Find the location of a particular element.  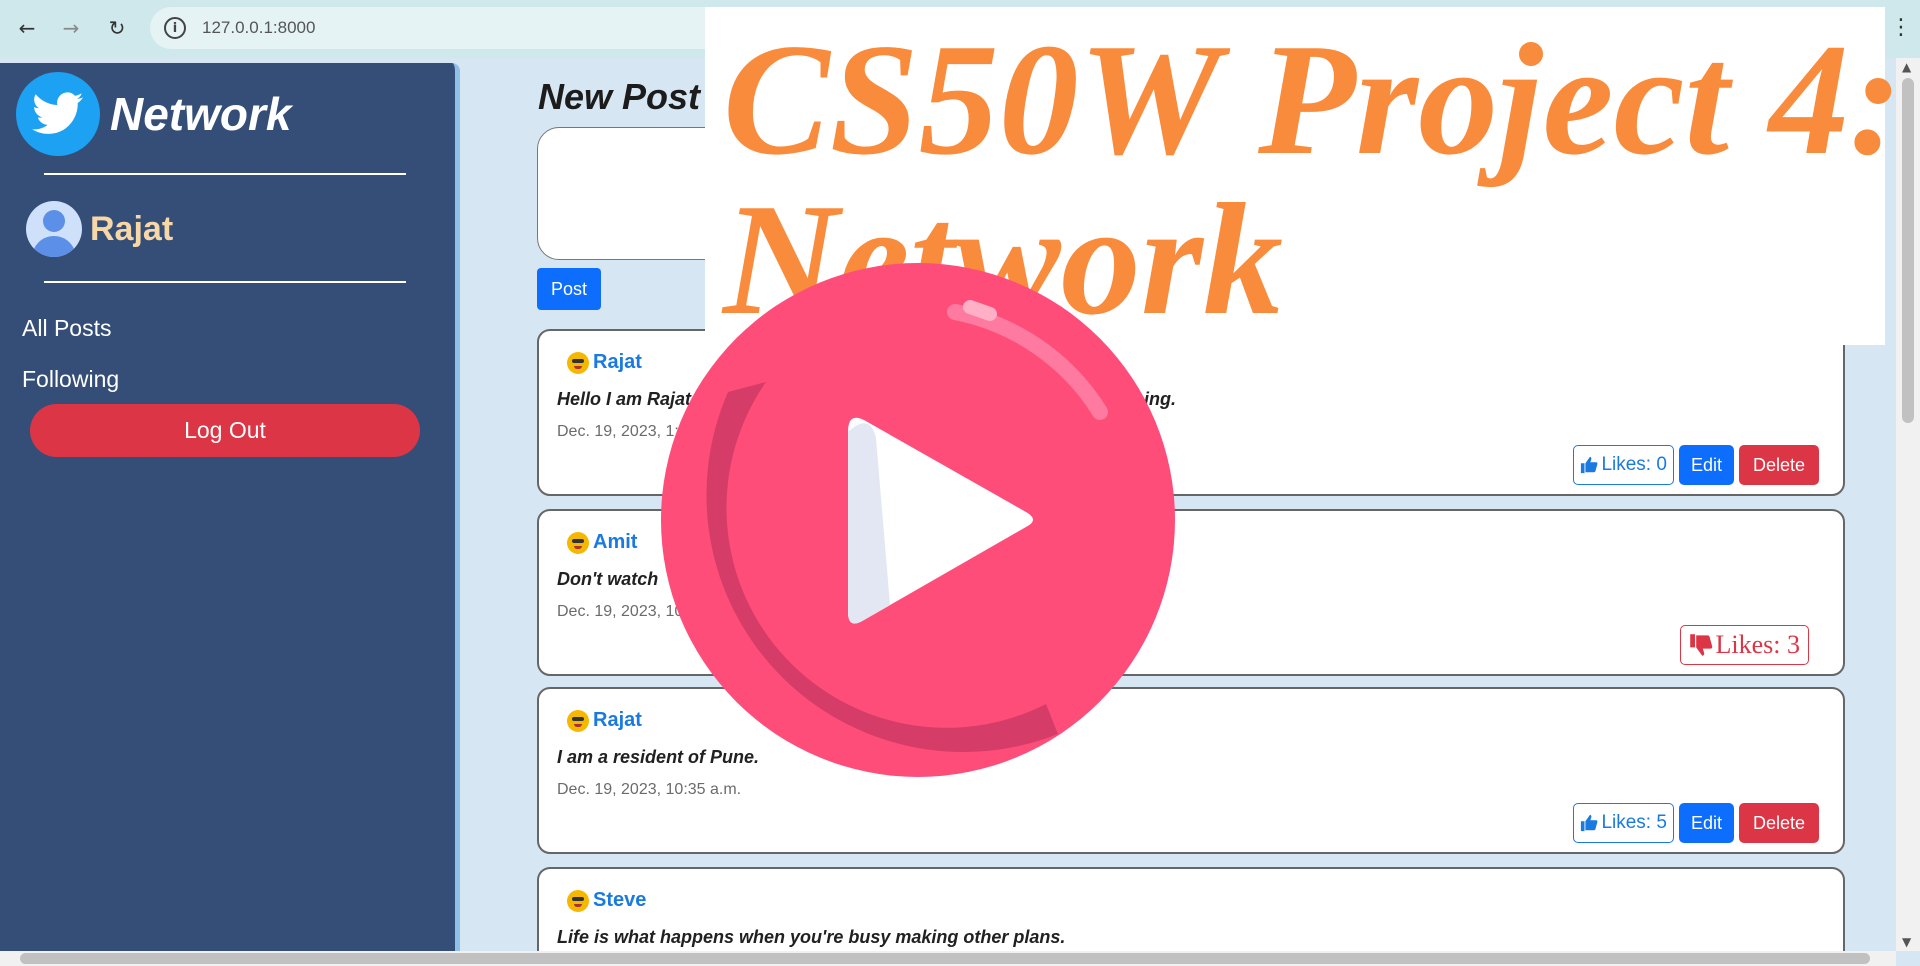

post-content: Don't watch is located at coordinates (608, 579).